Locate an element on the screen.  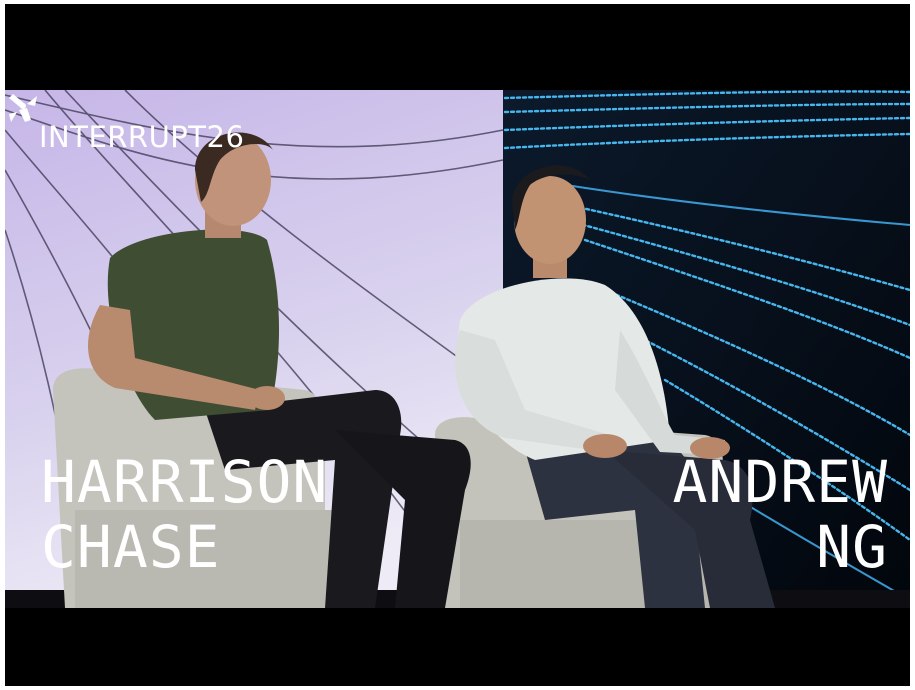
event-title: INTERRUPT26 is located at coordinates (142, 137).